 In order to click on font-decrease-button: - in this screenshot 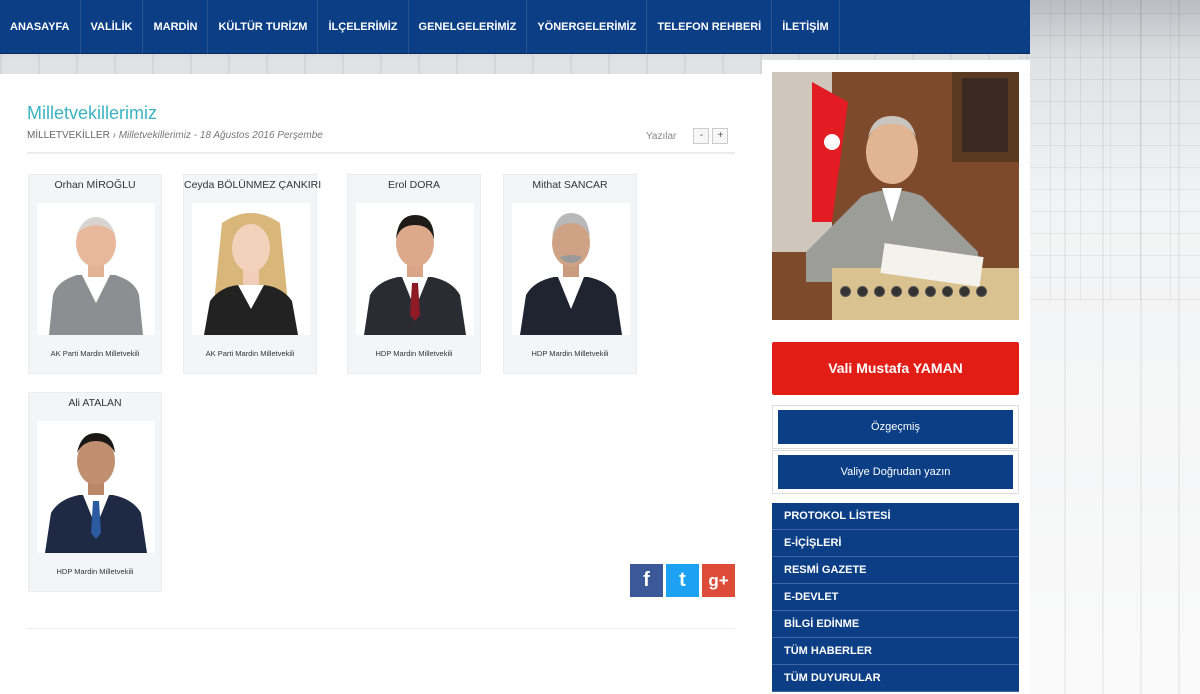, I will do `click(701, 136)`.